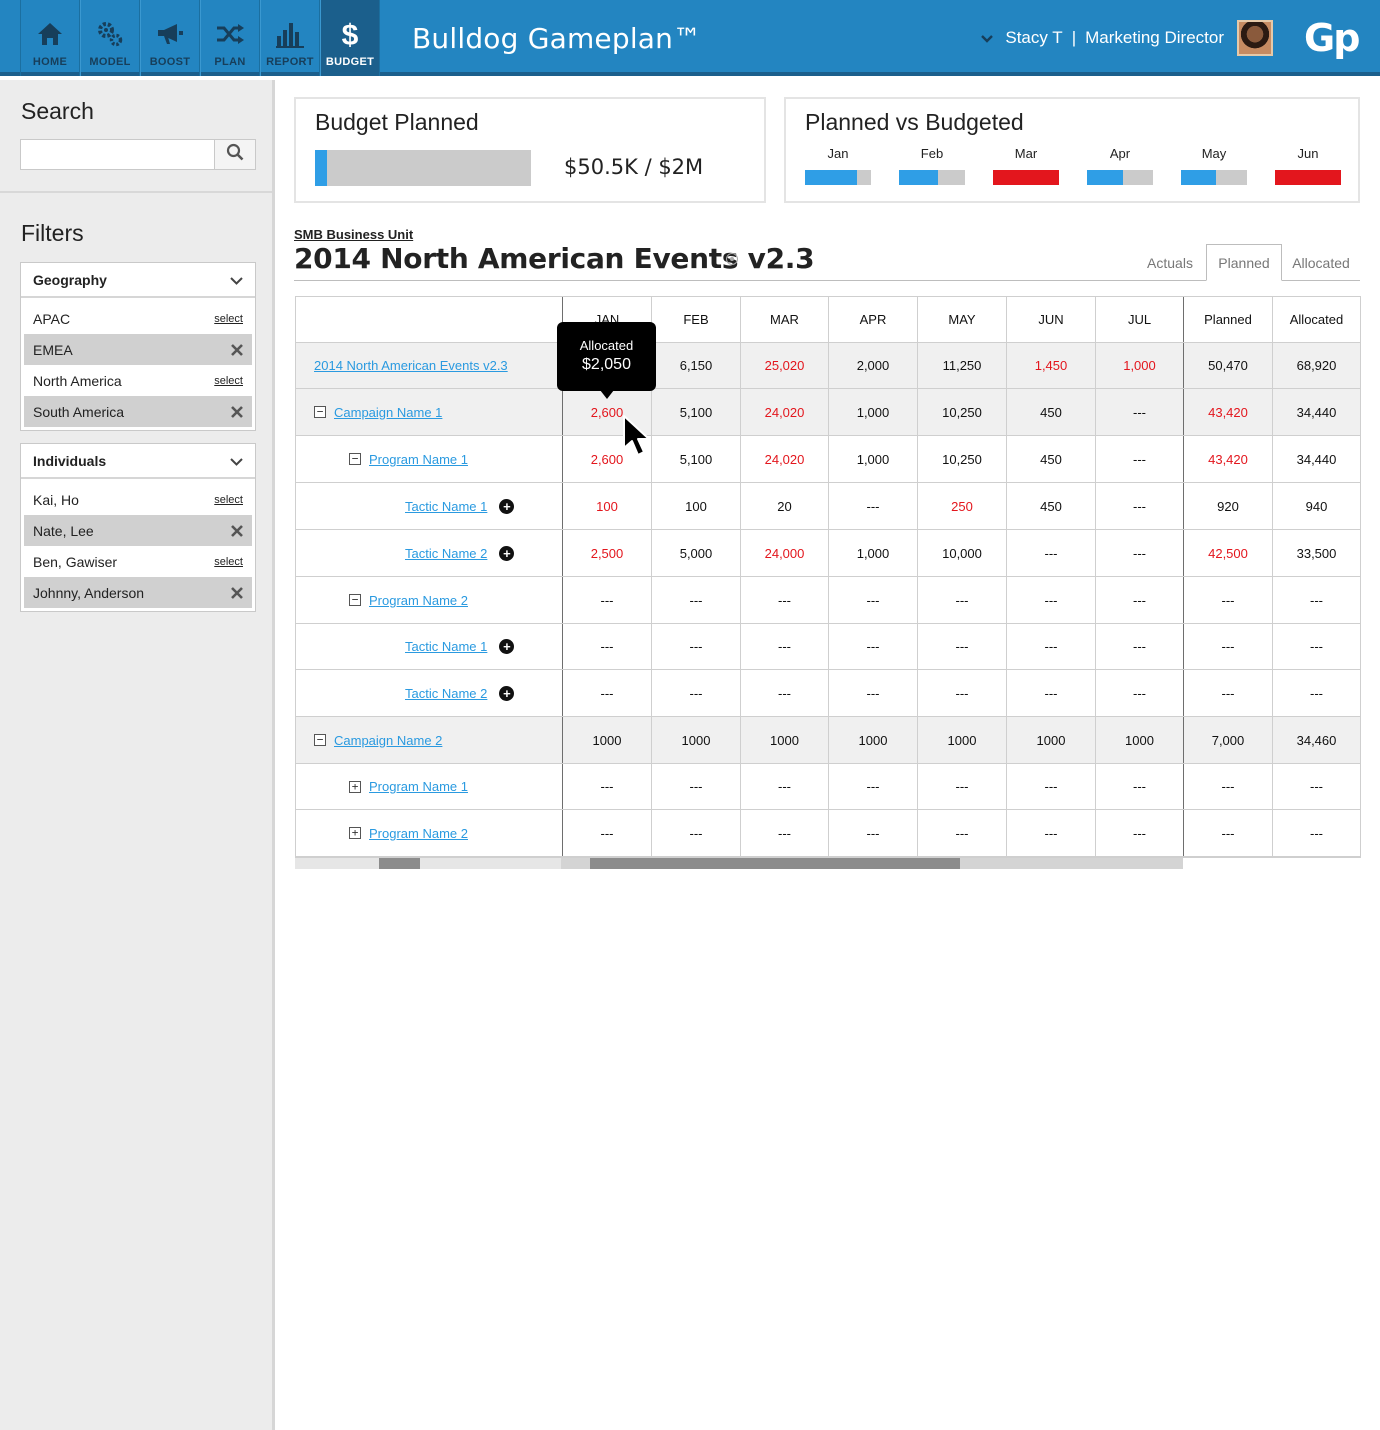 This screenshot has height=1430, width=1380. I want to click on table-cell: 68,920, so click(1316, 365).